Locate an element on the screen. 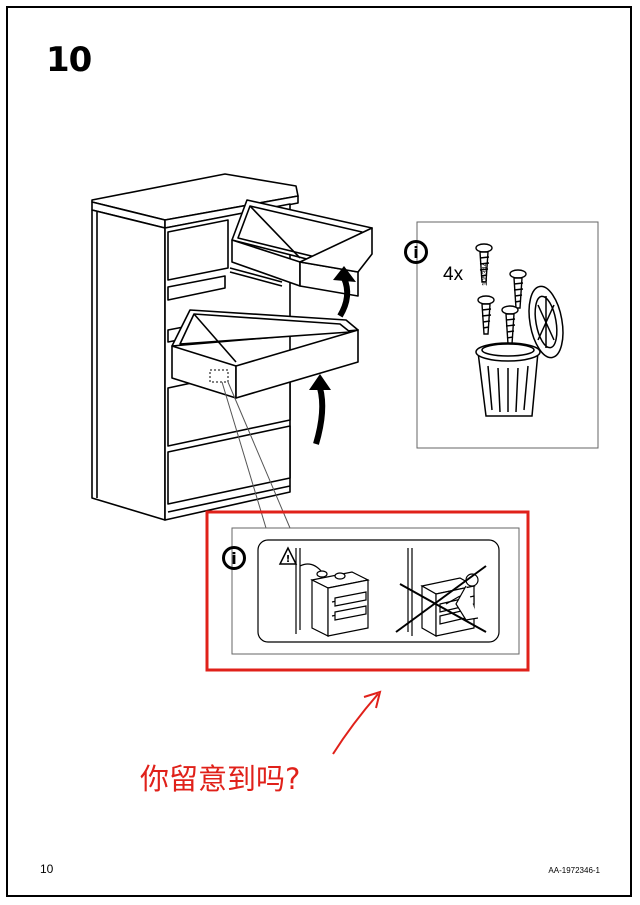 The width and height of the screenshot is (640, 905). annotation-arrow-icon is located at coordinates (357, 722).